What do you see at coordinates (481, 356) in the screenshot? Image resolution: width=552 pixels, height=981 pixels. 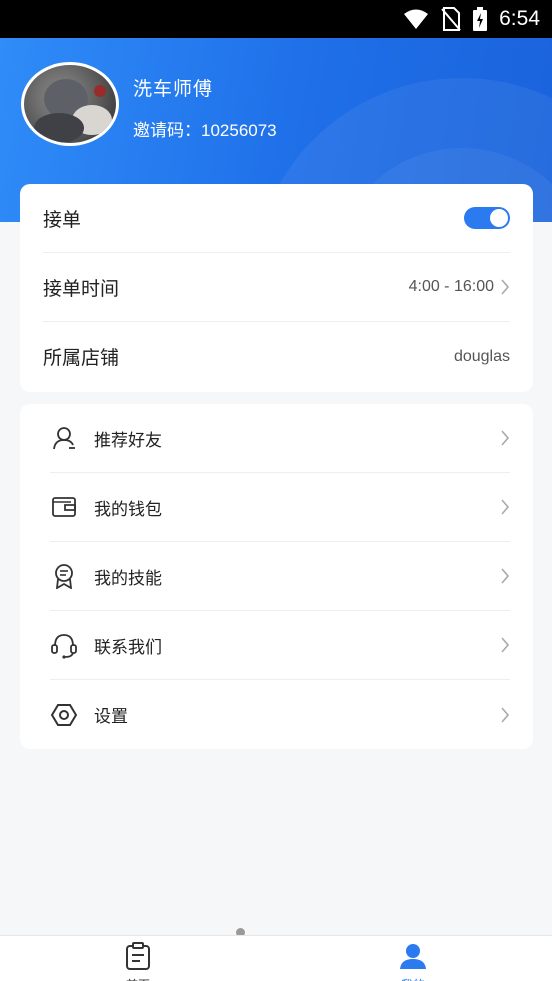 I see `store-value: douglas` at bounding box center [481, 356].